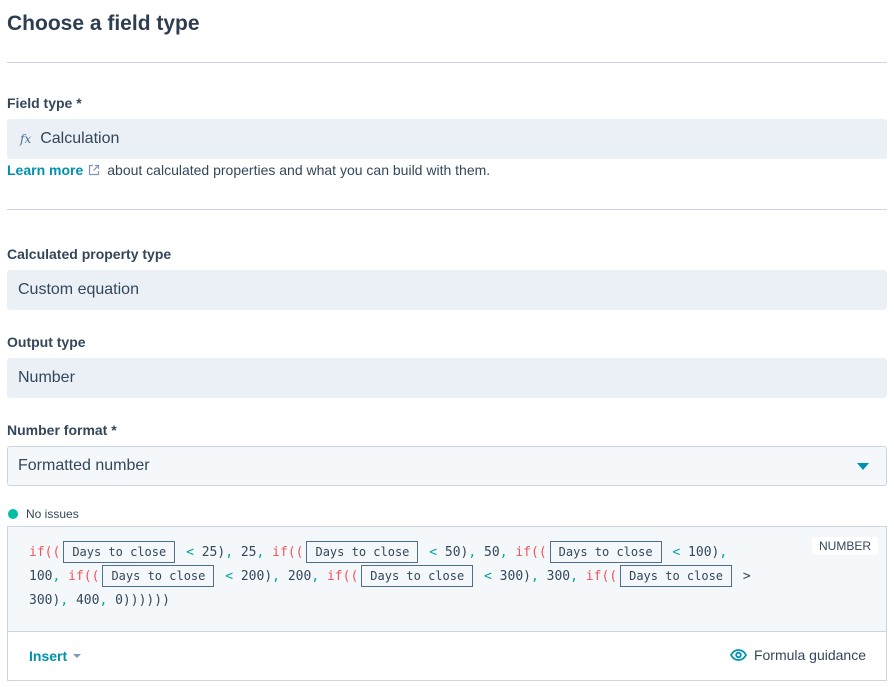  I want to click on formula-guidance-button: Formula guidance, so click(797, 655).